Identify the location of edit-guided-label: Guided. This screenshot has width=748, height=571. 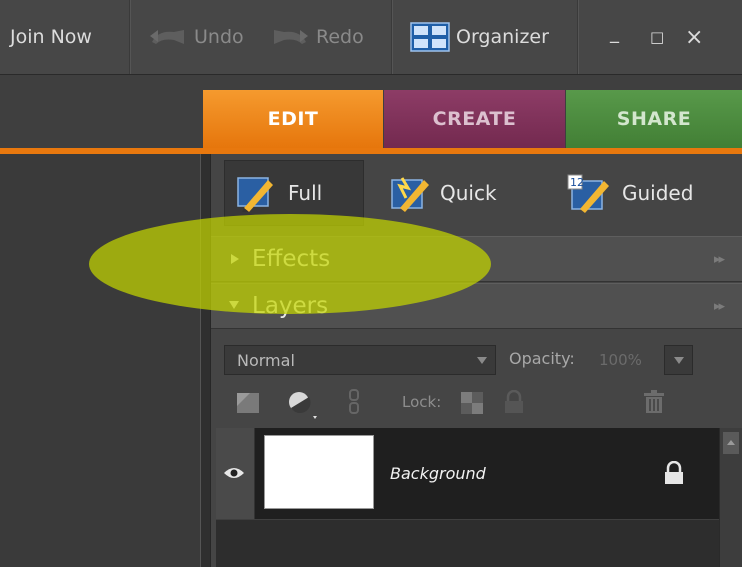
(658, 193).